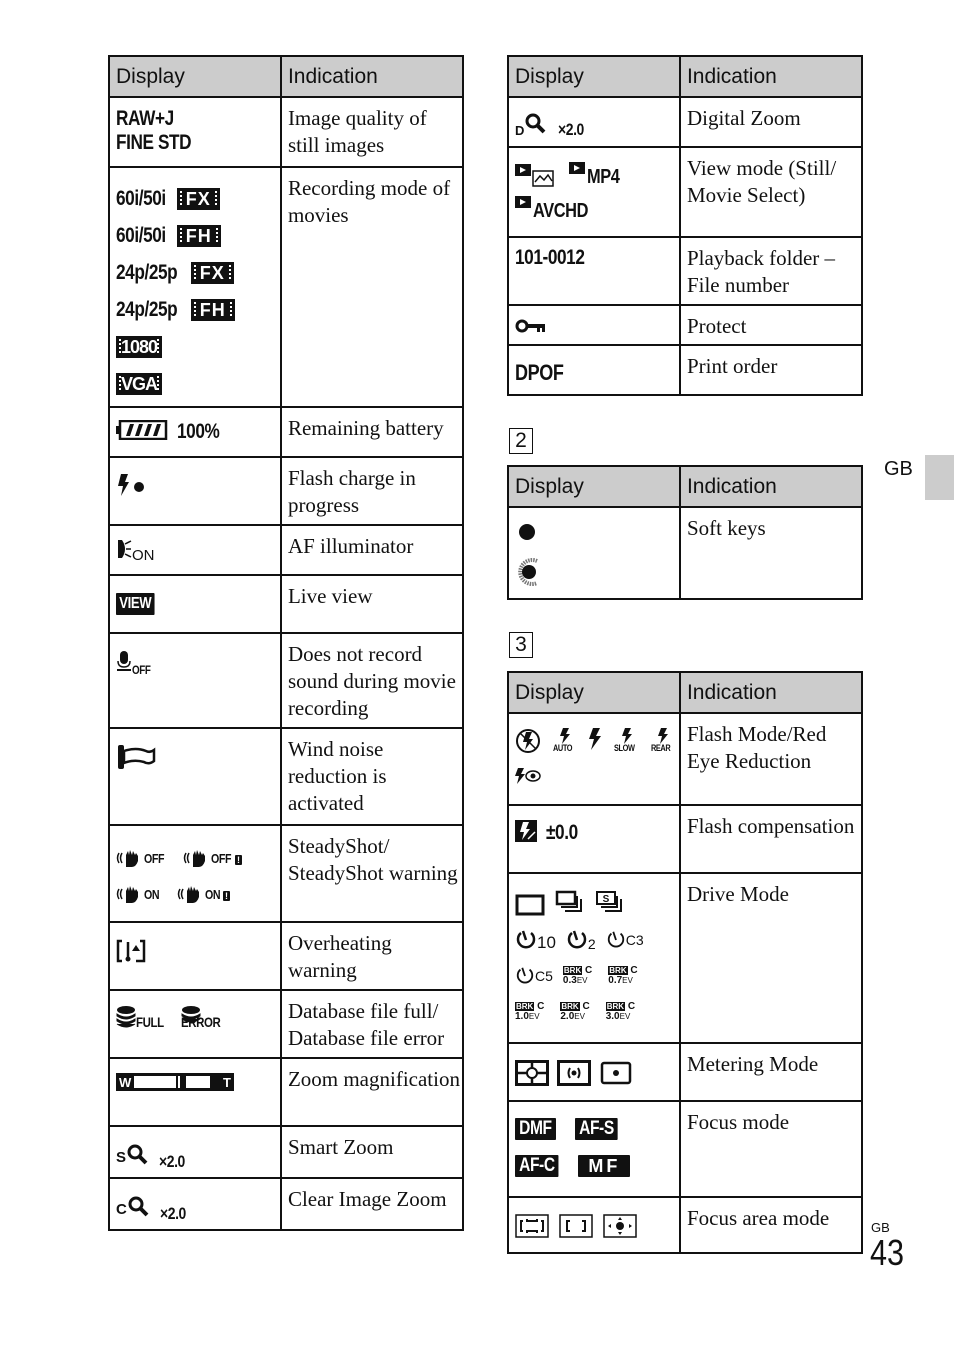 The image size is (954, 1345). Describe the element at coordinates (771, 1072) in the screenshot. I see `indication-cell: Metering Mode` at that location.